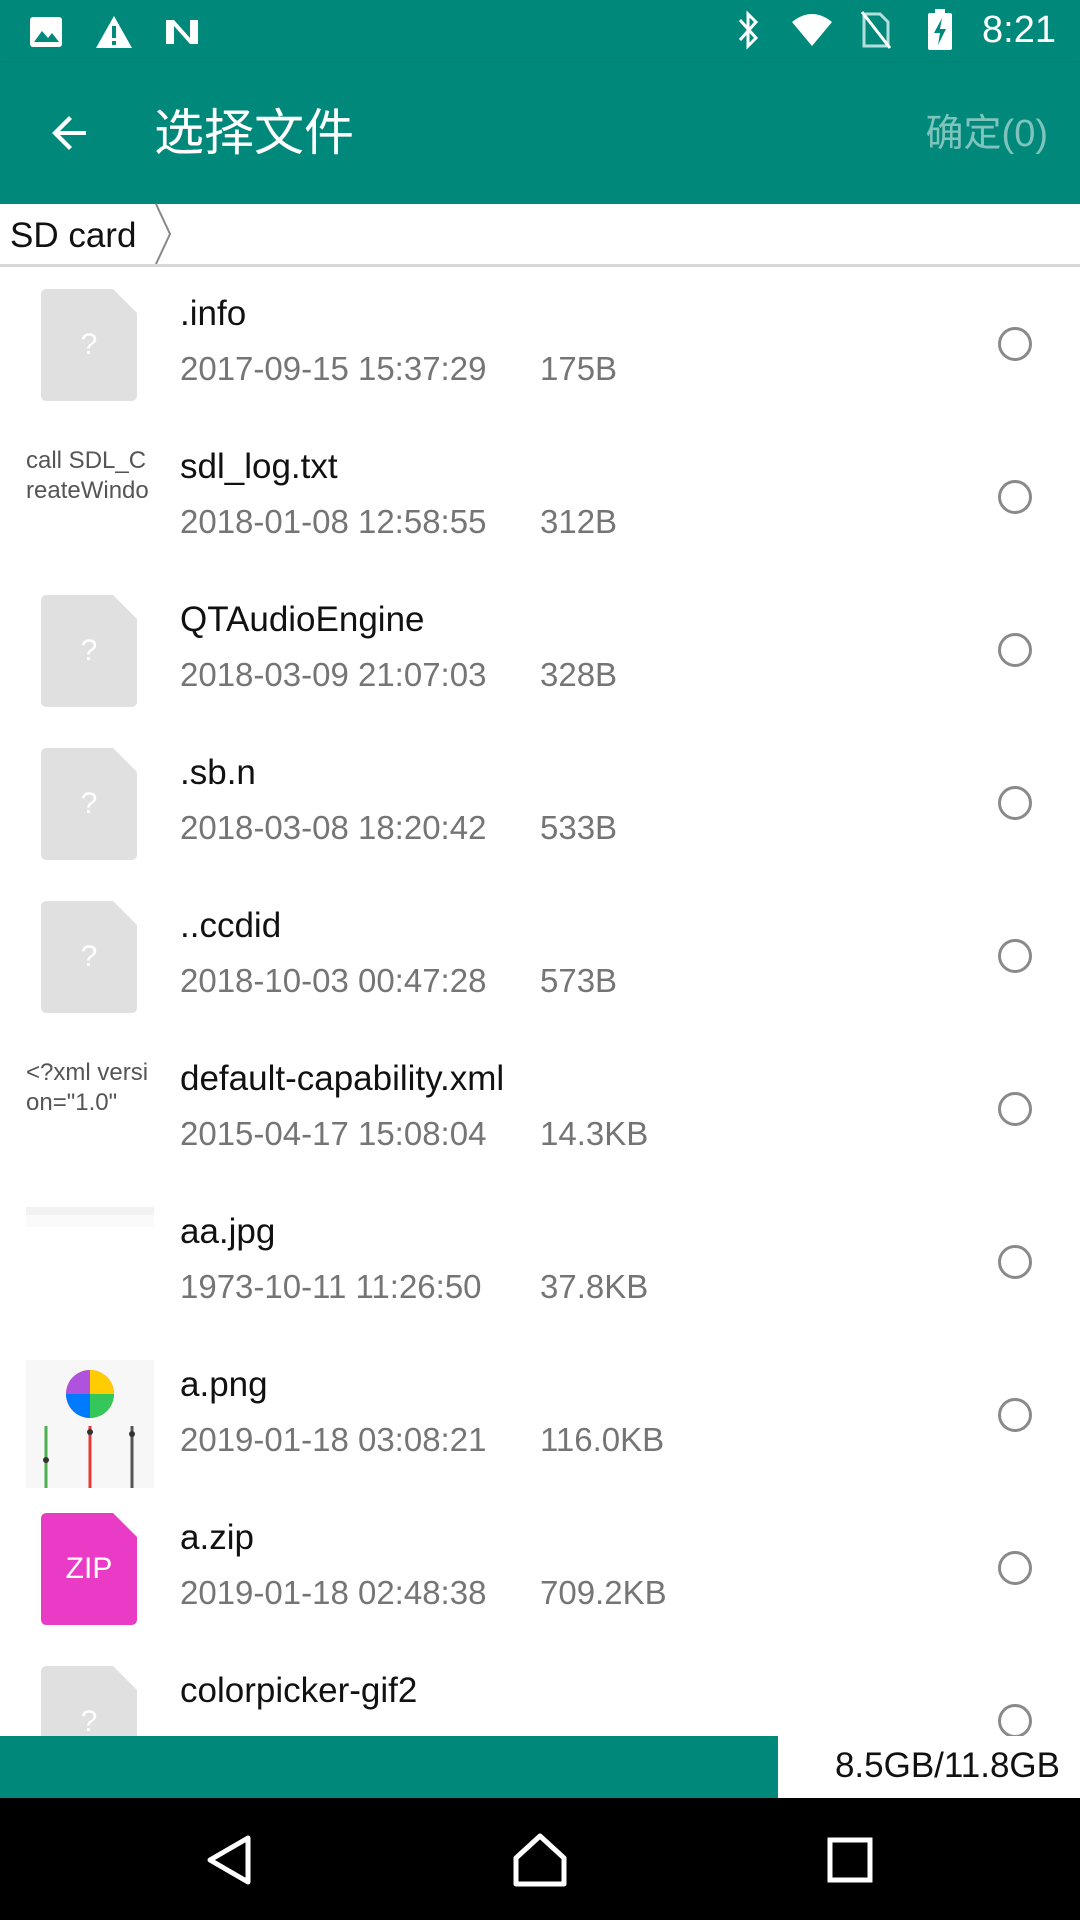 The width and height of the screenshot is (1080, 1920). I want to click on file-size: 533B, so click(579, 827).